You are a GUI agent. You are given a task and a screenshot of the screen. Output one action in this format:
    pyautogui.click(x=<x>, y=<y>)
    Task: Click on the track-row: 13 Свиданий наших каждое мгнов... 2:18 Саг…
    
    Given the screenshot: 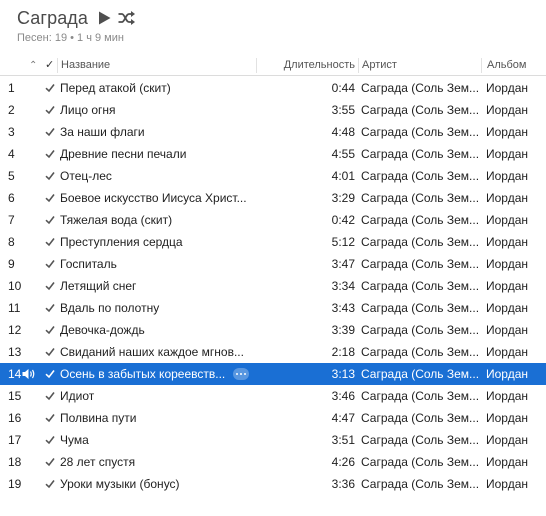 What is the action you would take?
    pyautogui.click(x=273, y=352)
    